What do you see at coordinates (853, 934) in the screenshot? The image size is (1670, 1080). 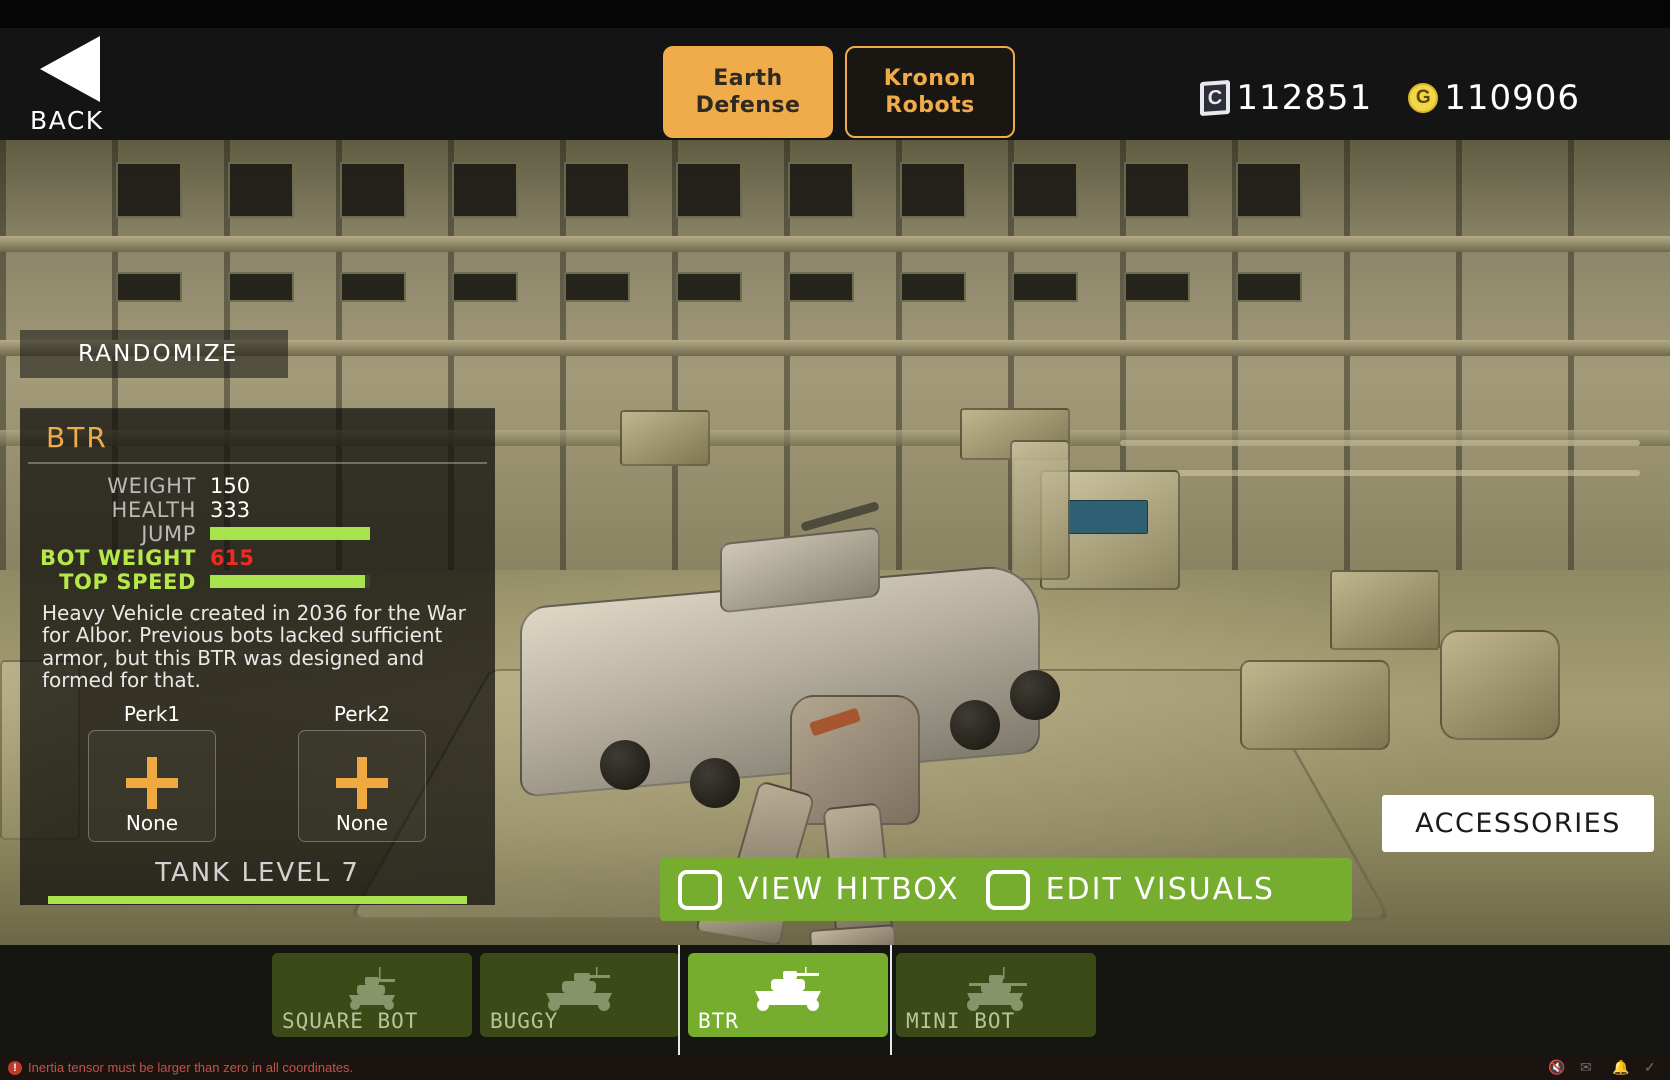 I see `mech-foot` at bounding box center [853, 934].